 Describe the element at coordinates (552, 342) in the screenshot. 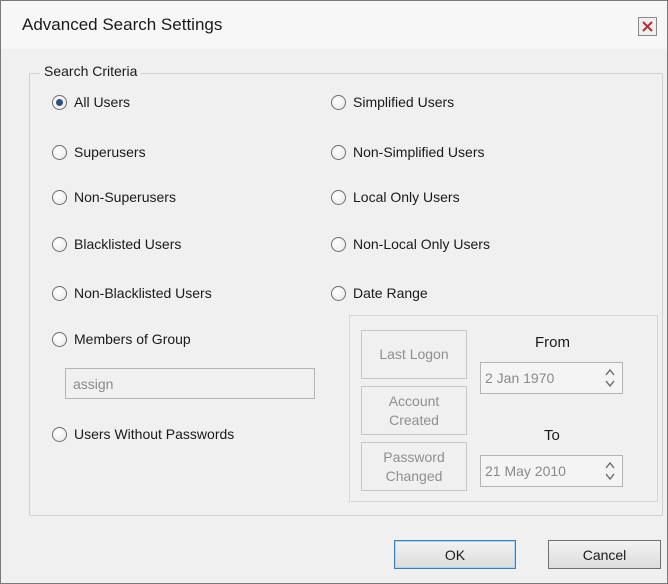

I see `from-label: From` at that location.